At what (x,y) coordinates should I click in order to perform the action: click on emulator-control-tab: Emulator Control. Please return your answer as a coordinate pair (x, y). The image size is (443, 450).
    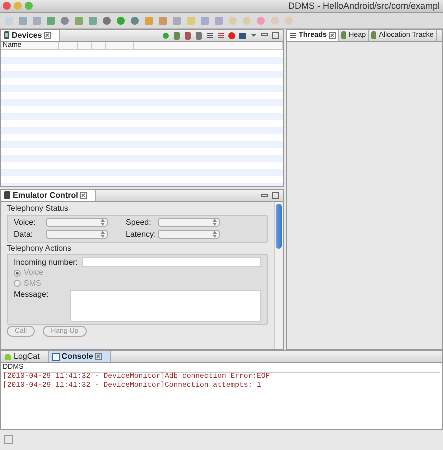
    Looking at the image, I should click on (48, 195).